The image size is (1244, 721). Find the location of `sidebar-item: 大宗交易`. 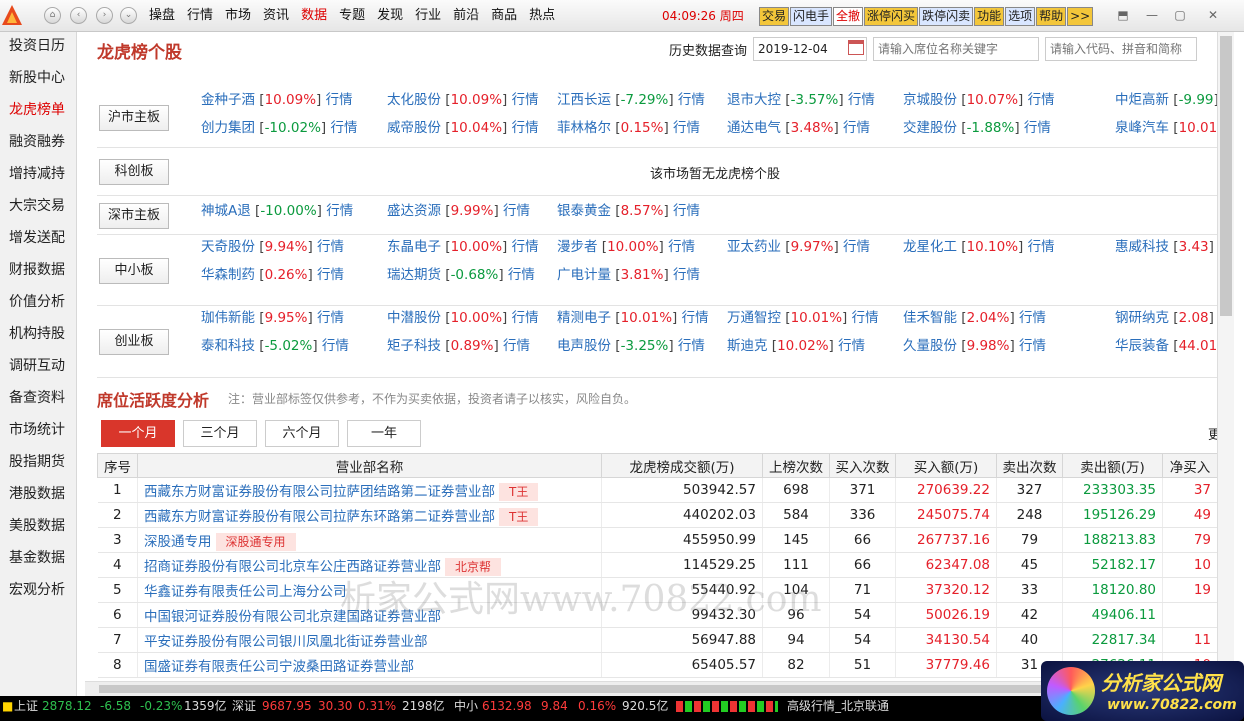

sidebar-item: 大宗交易 is located at coordinates (38, 208).